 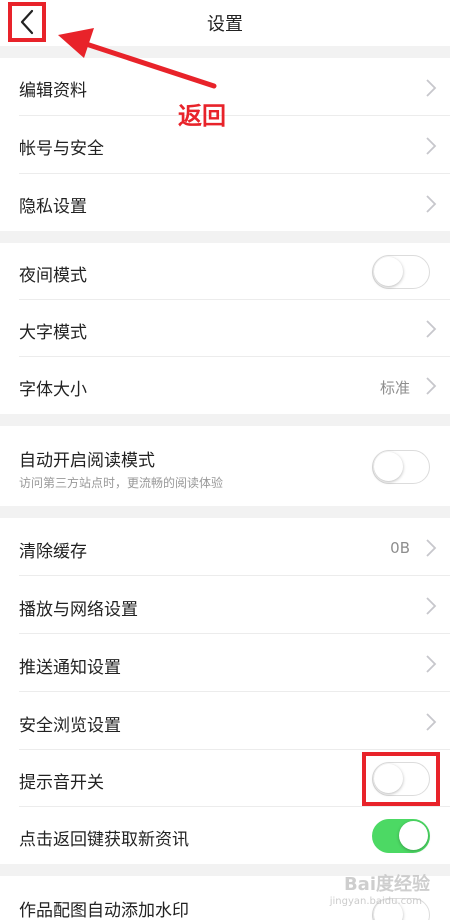 I want to click on settings-item-label: 字体大小, so click(x=53, y=390).